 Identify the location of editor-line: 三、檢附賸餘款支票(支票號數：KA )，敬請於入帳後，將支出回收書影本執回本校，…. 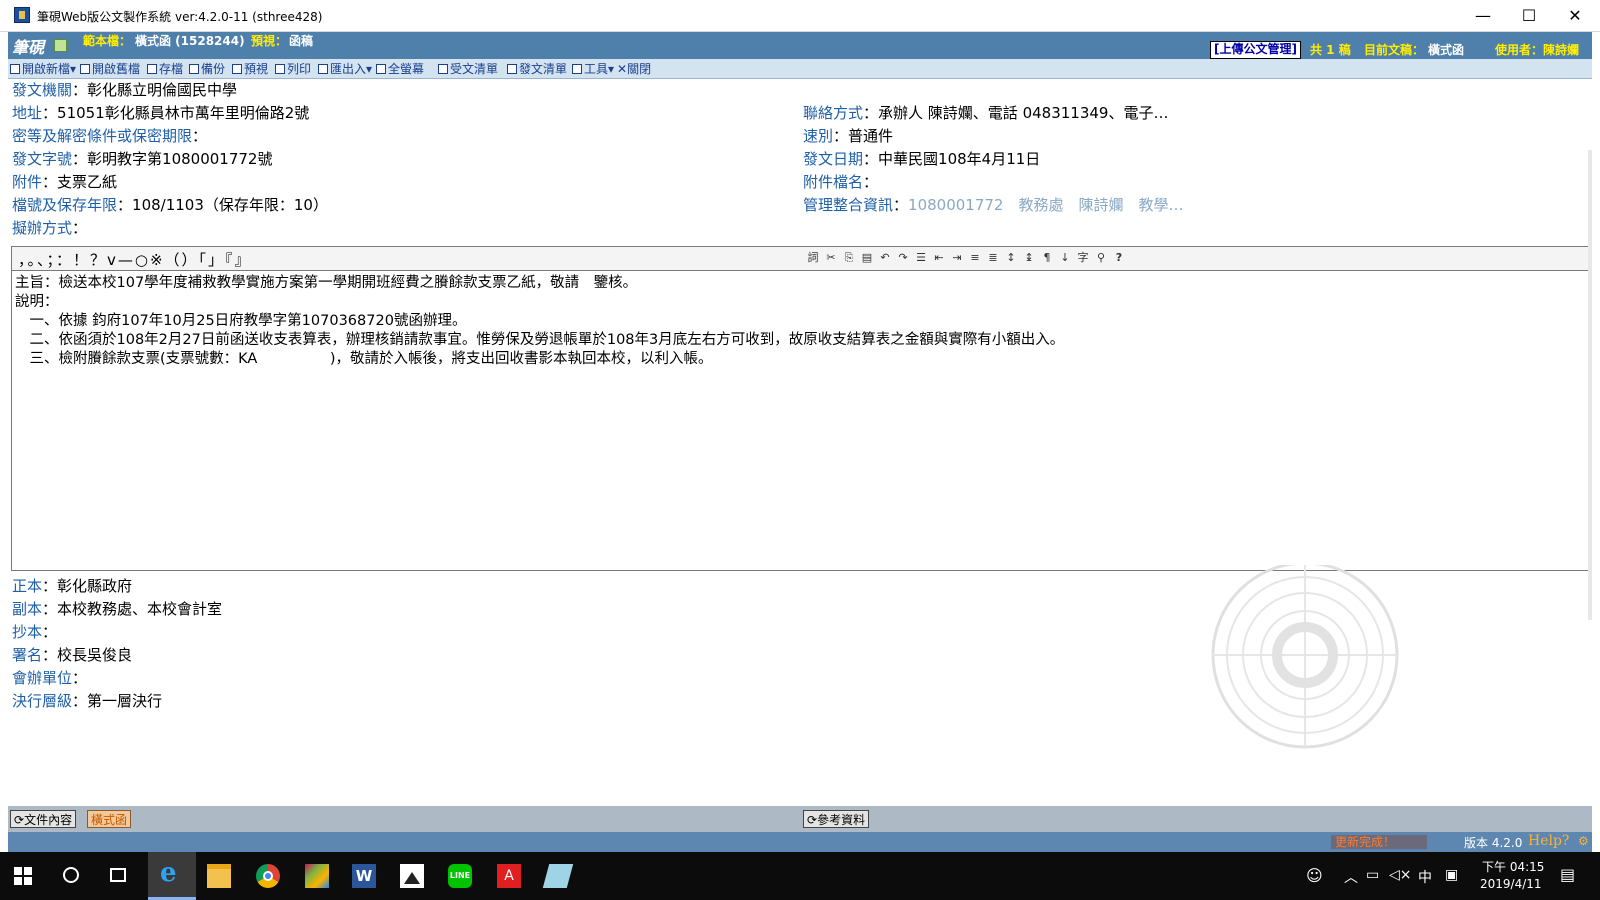
(364, 359).